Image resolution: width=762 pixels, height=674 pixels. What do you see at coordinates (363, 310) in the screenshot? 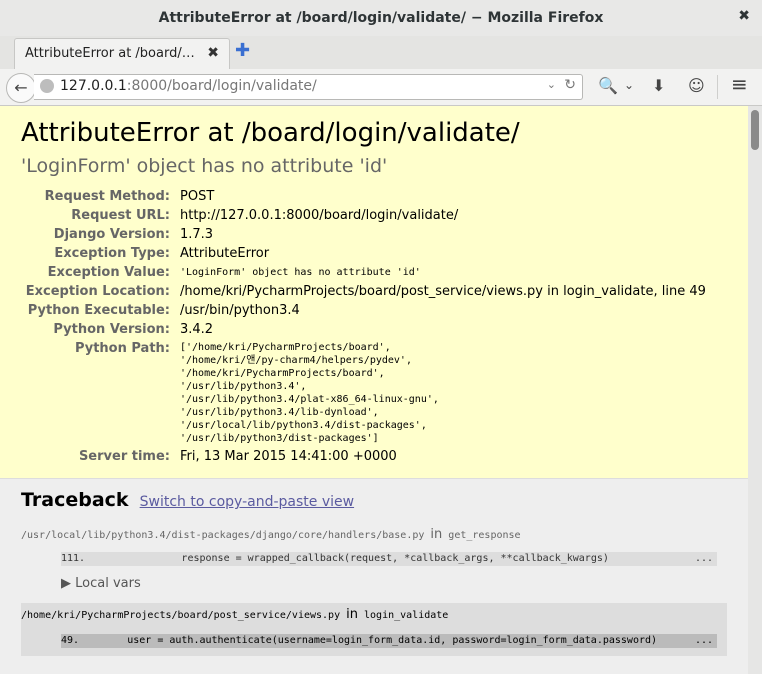
I see `meta-row: Python Executable: /usr/bin/python3.4` at bounding box center [363, 310].